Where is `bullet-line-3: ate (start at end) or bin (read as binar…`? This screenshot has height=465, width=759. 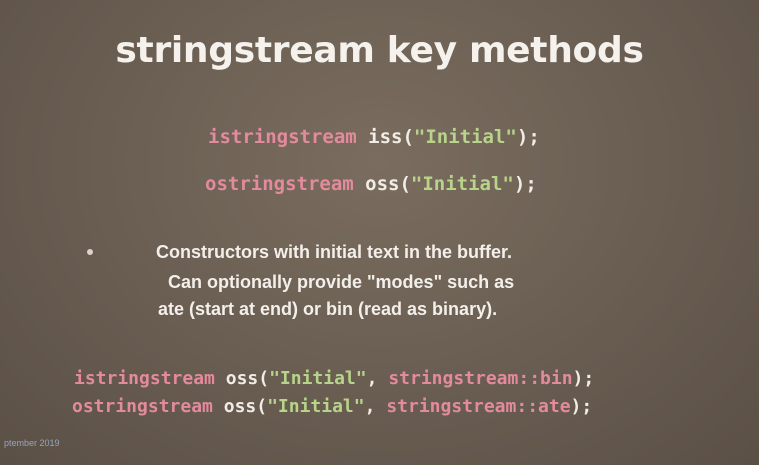 bullet-line-3: ate (start at end) or bin (read as binar… is located at coordinates (328, 309).